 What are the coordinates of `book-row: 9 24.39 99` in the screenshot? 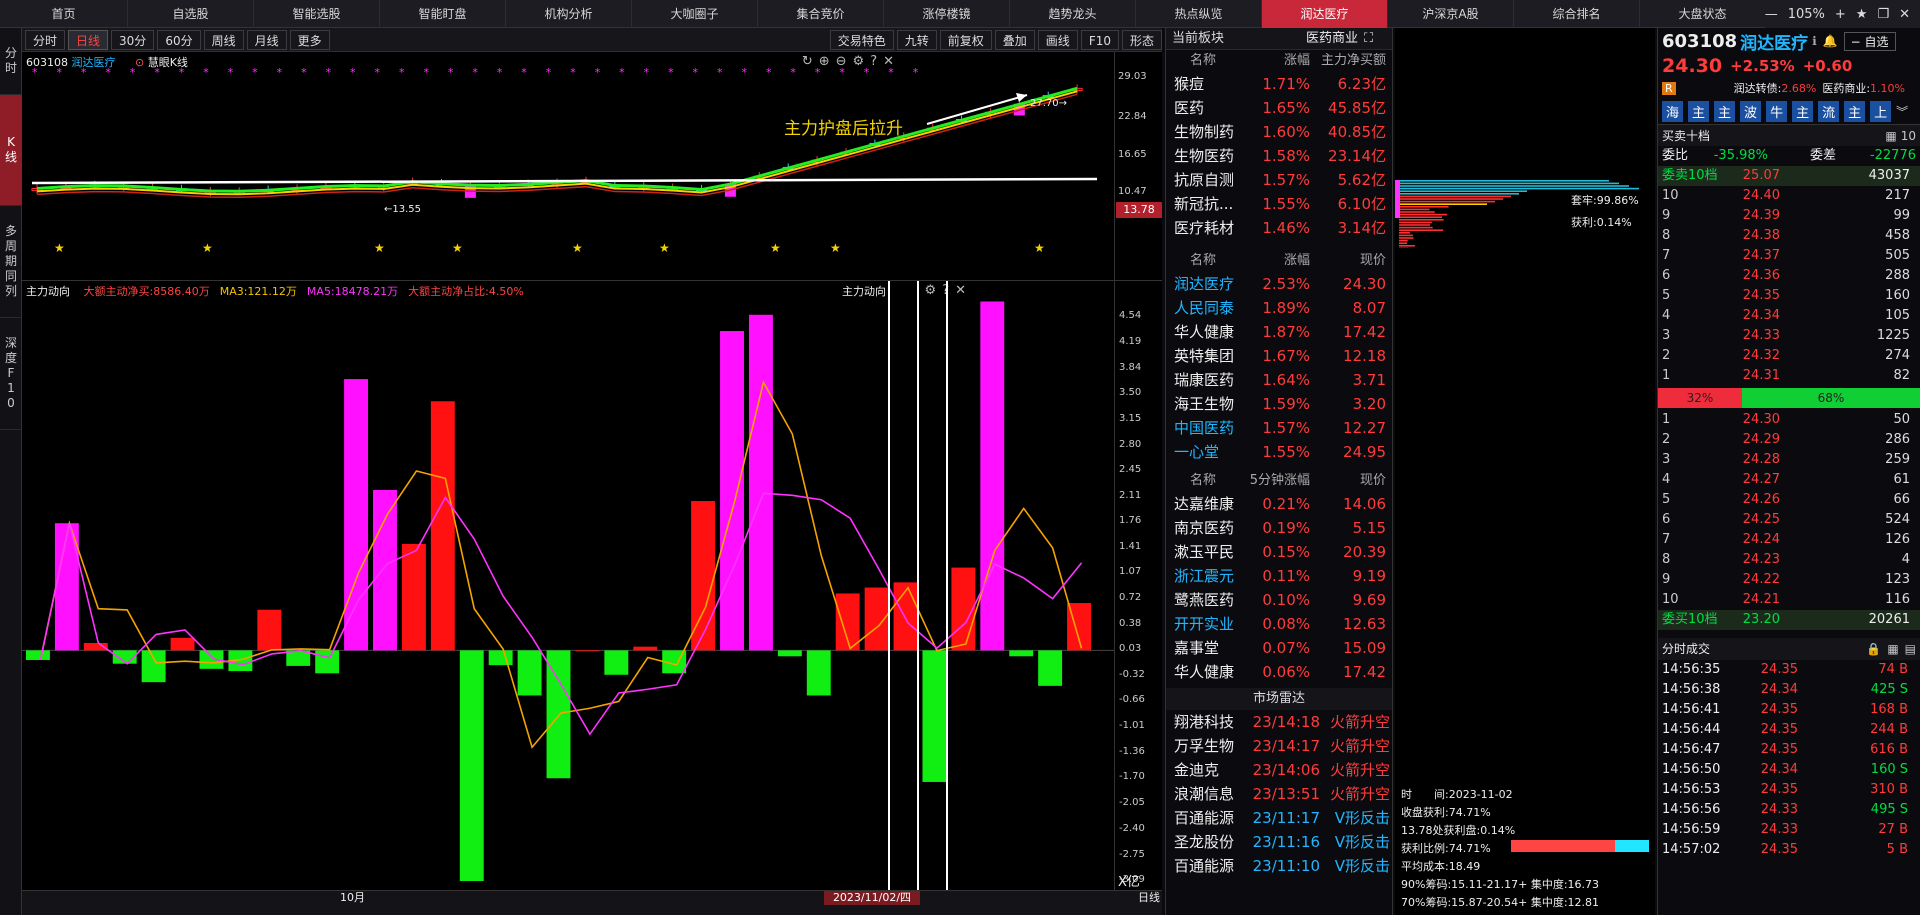 It's located at (1789, 216).